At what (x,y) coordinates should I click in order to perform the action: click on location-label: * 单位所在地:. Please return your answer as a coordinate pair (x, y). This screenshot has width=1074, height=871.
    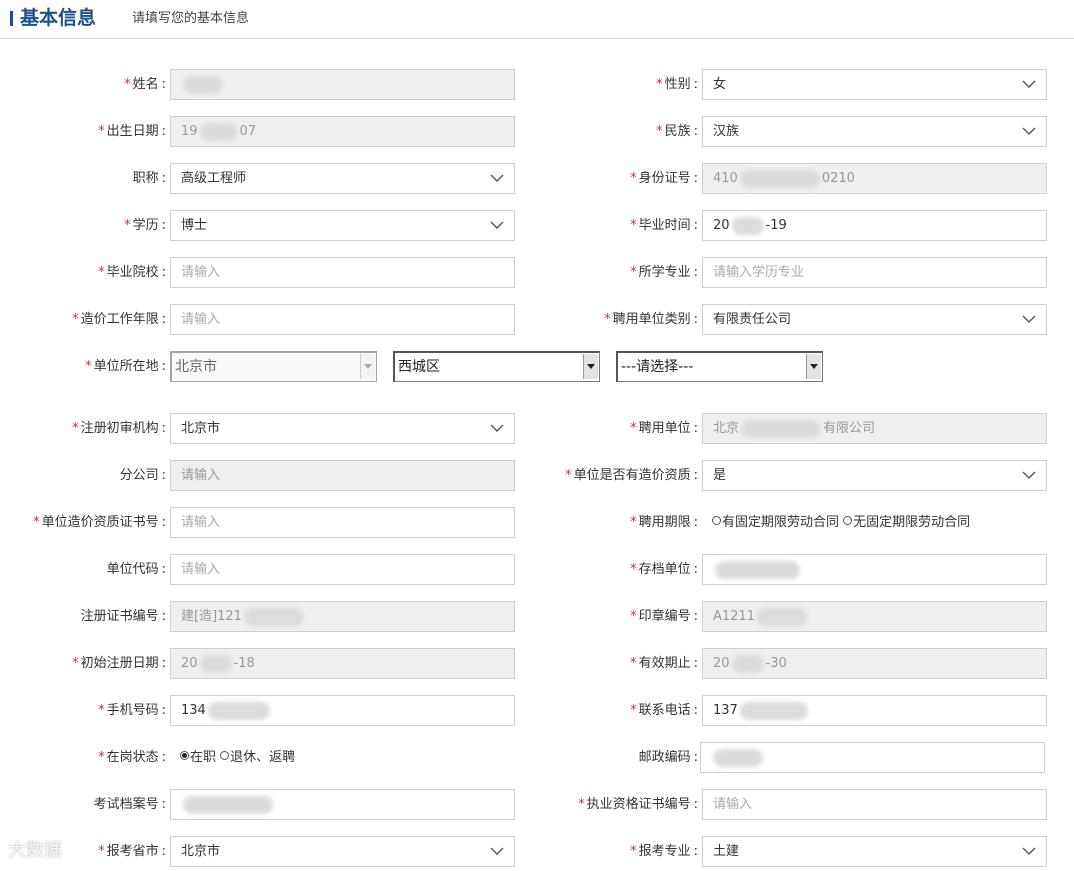
    Looking at the image, I should click on (125, 366).